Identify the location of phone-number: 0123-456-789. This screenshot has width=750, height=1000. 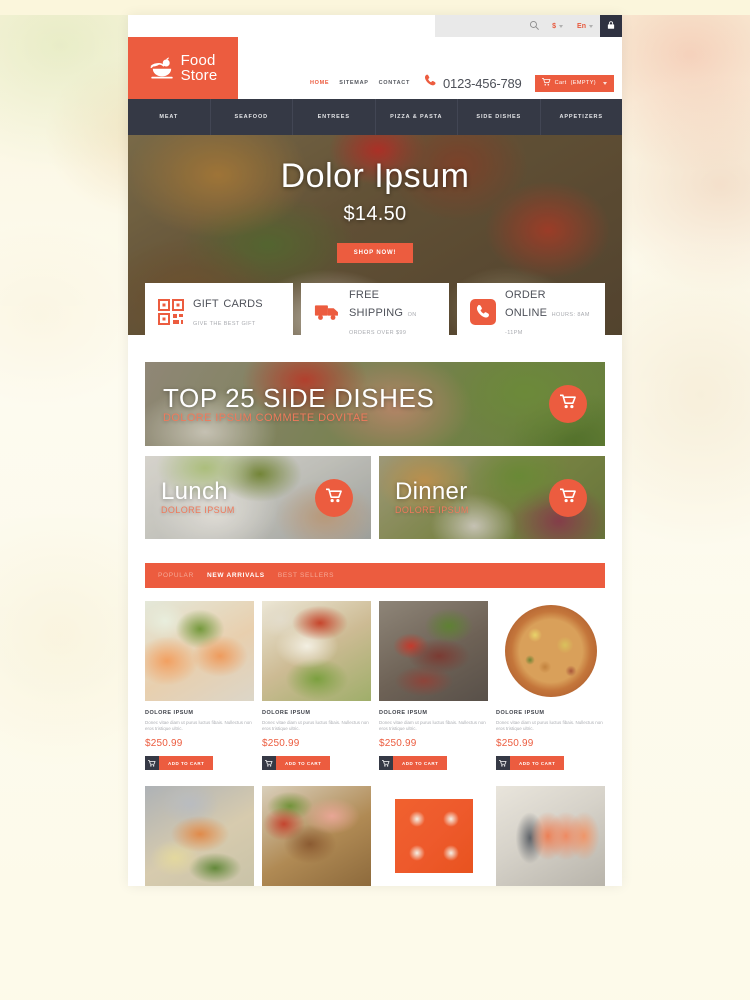
(482, 83).